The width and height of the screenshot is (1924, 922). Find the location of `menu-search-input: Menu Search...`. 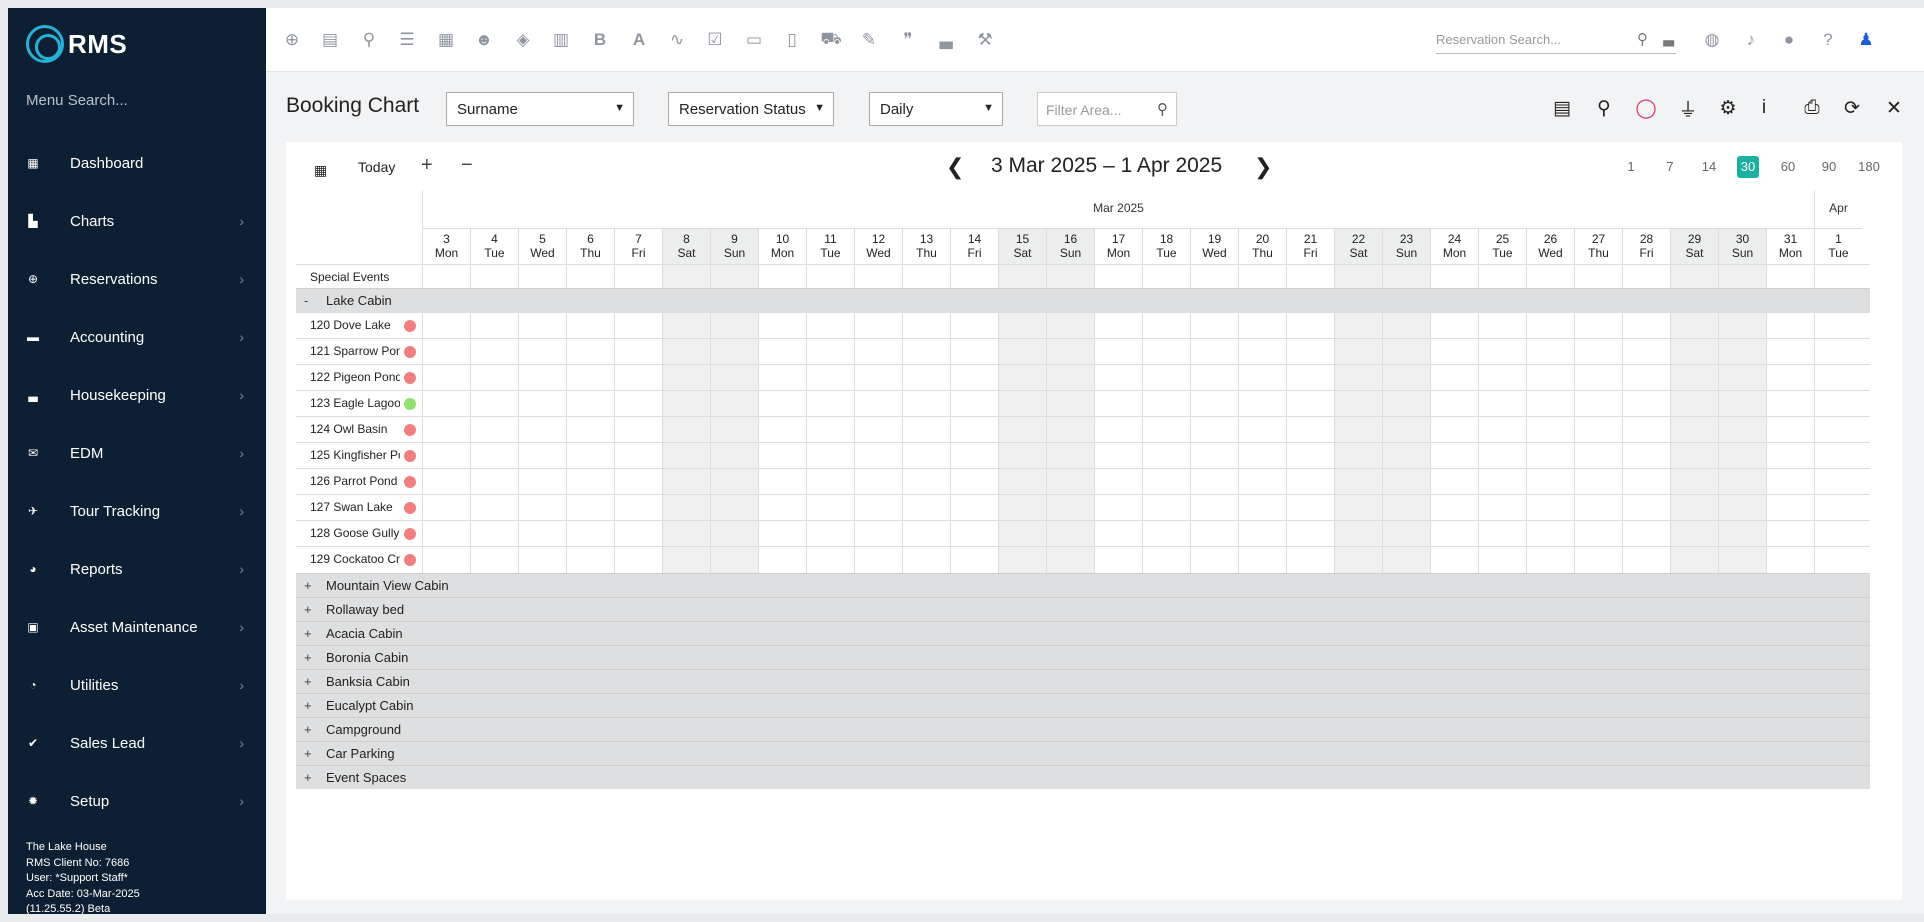

menu-search-input: Menu Search... is located at coordinates (77, 100).